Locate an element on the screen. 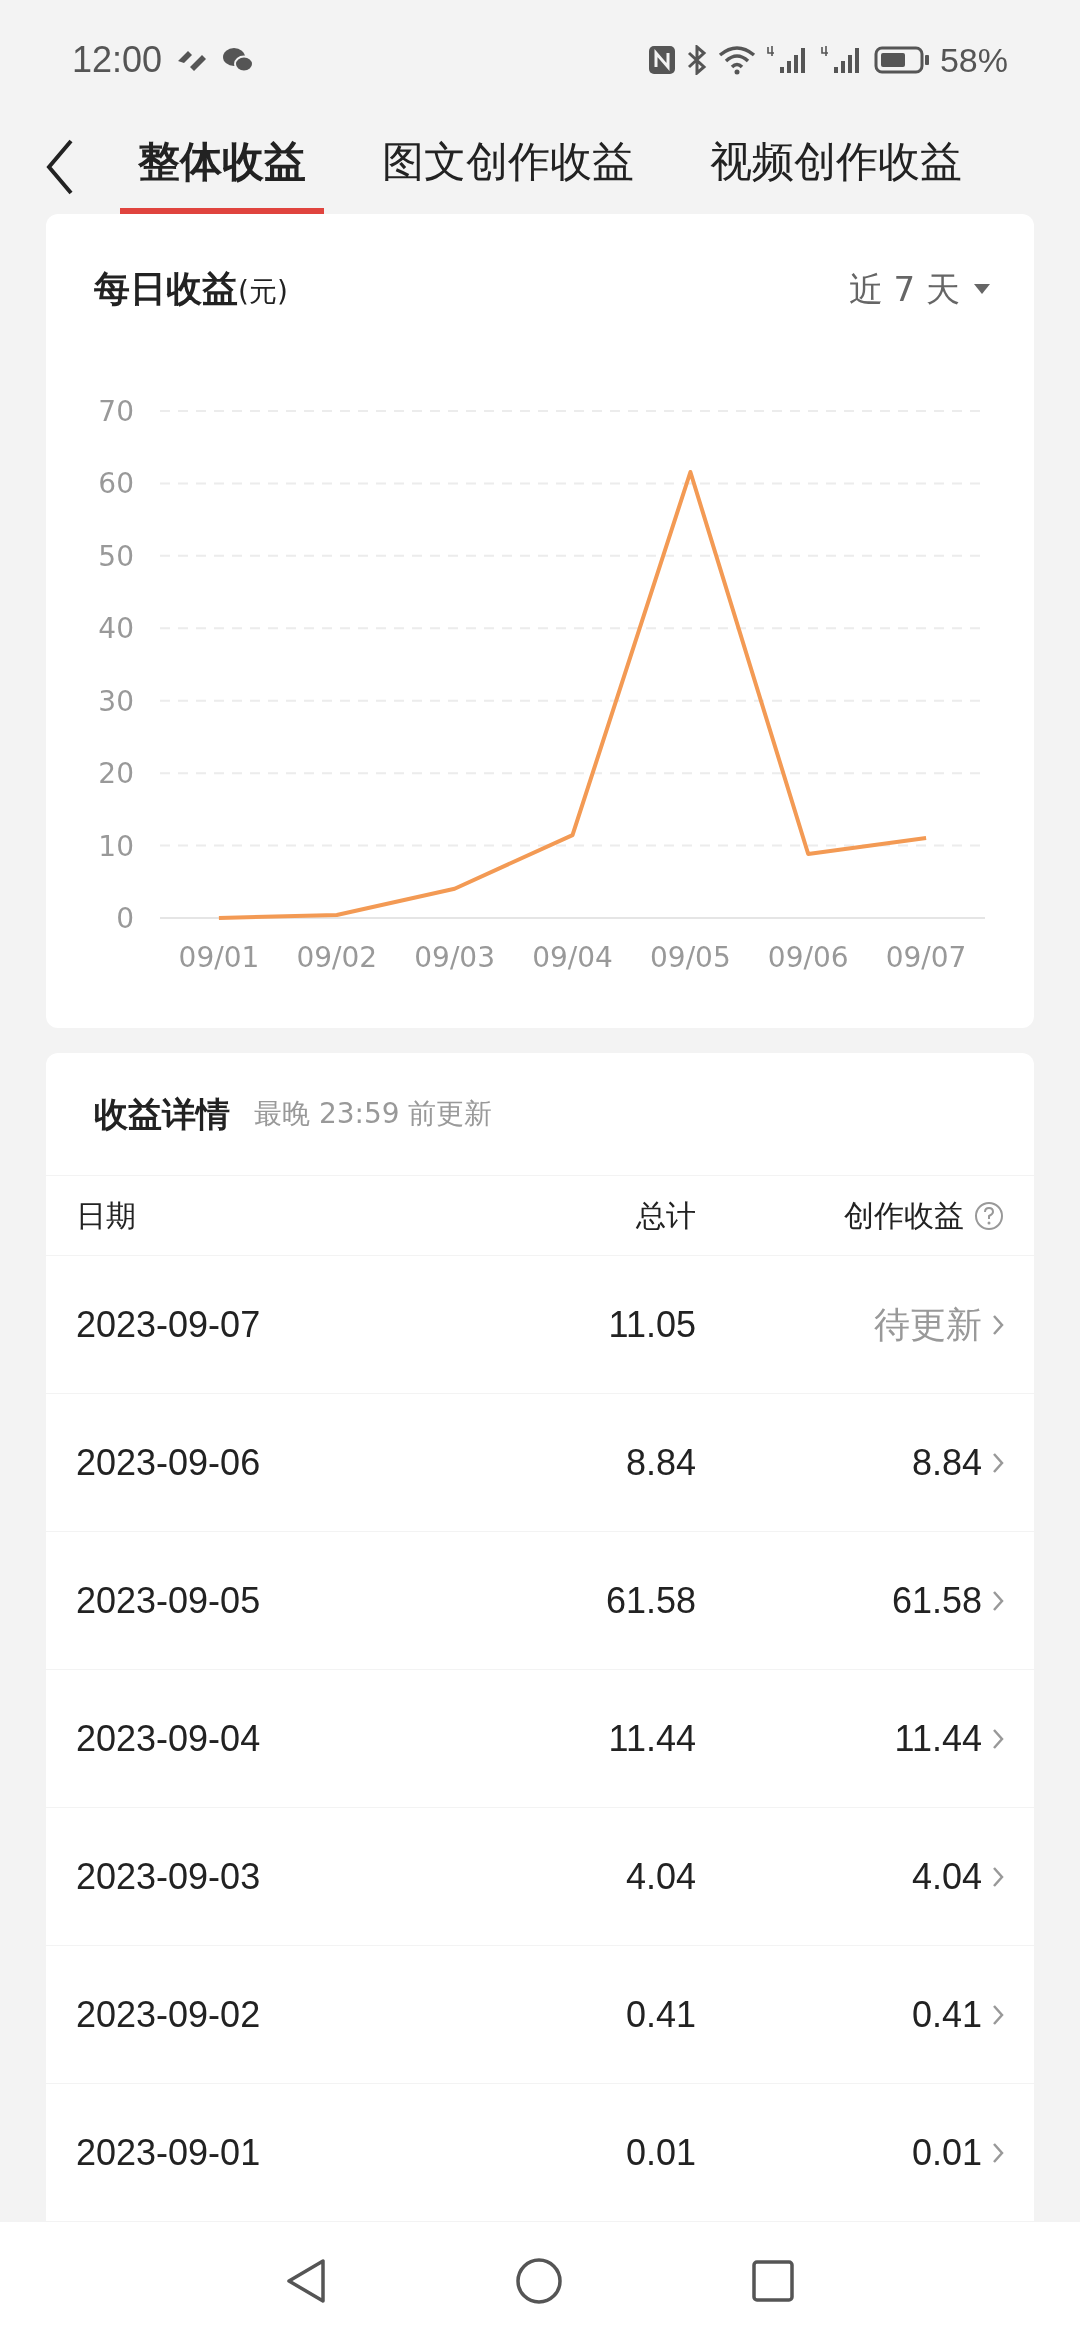  date-cell-text: 2023-09-05 is located at coordinates (169, 1600).